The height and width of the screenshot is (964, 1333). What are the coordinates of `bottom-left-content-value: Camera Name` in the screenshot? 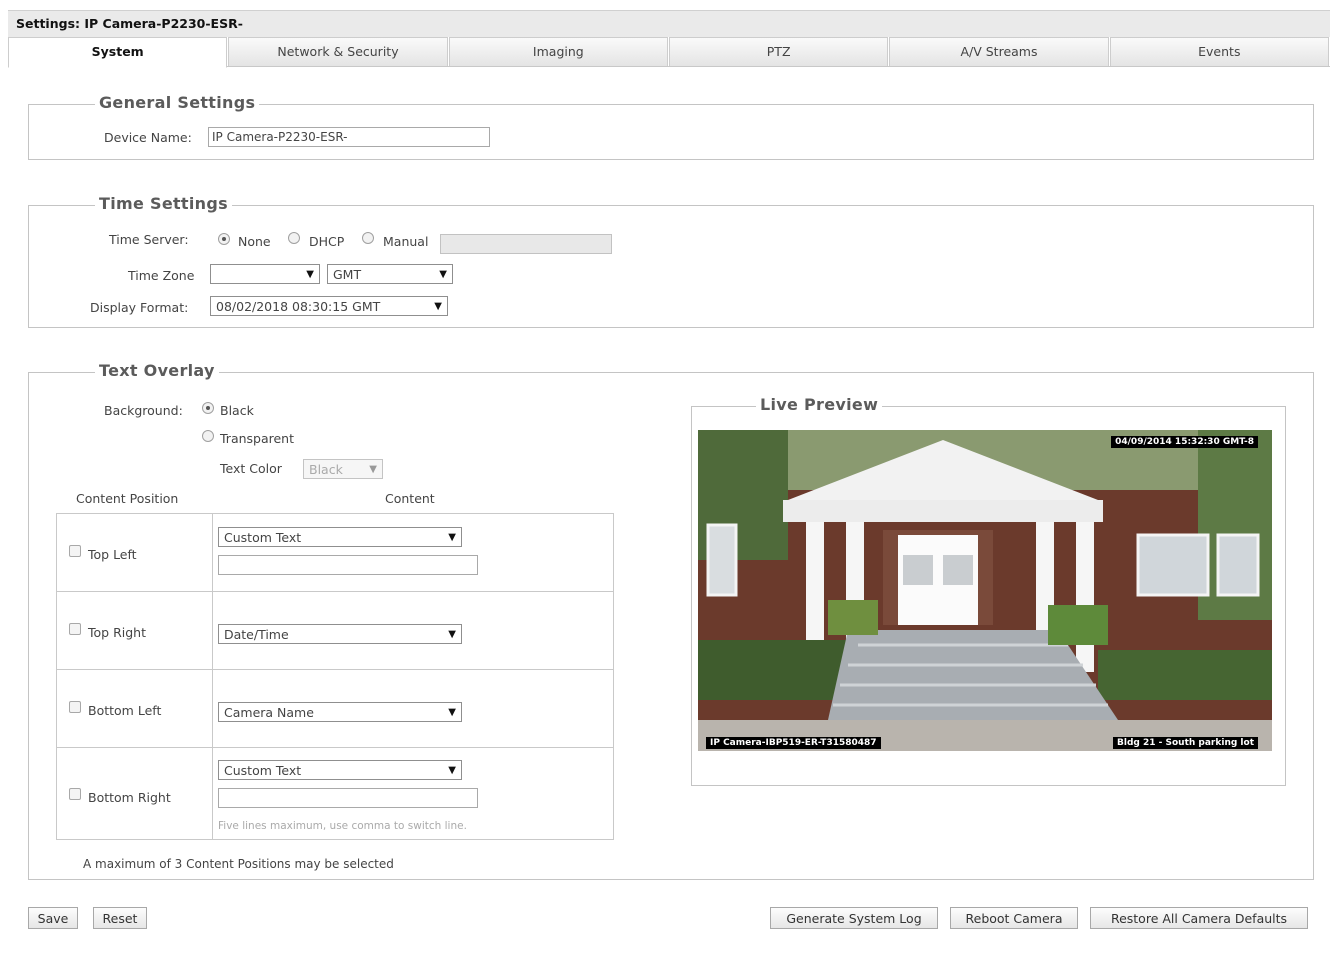 It's located at (269, 712).